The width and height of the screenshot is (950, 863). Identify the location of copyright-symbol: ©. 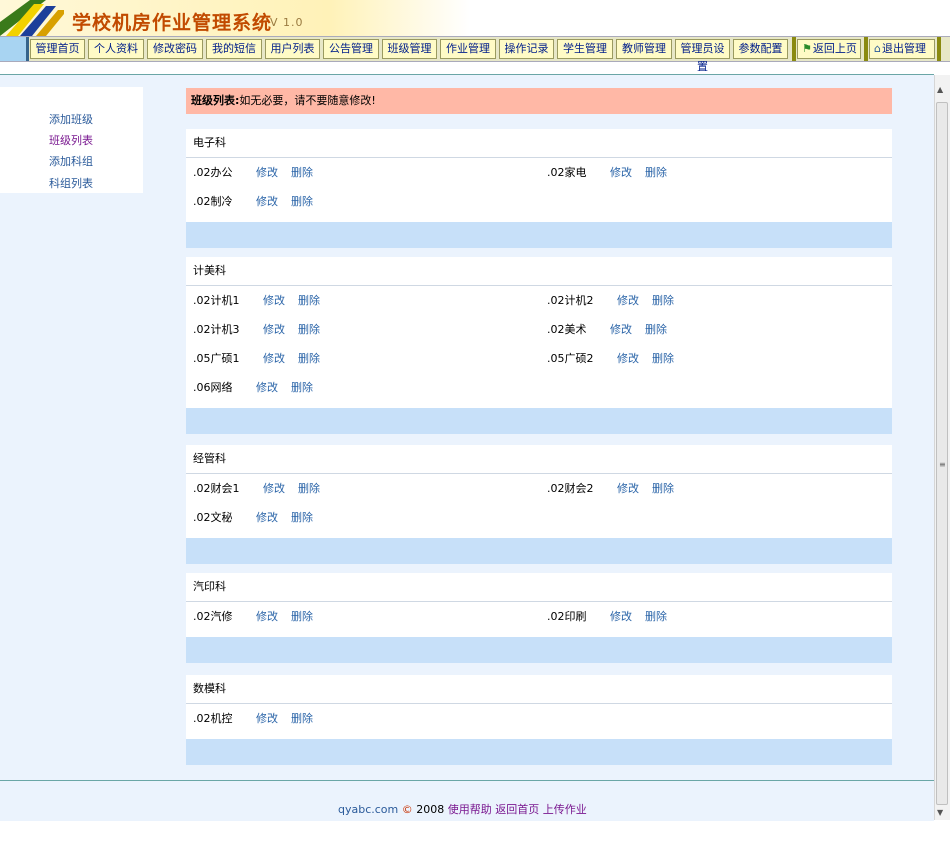
(407, 809).